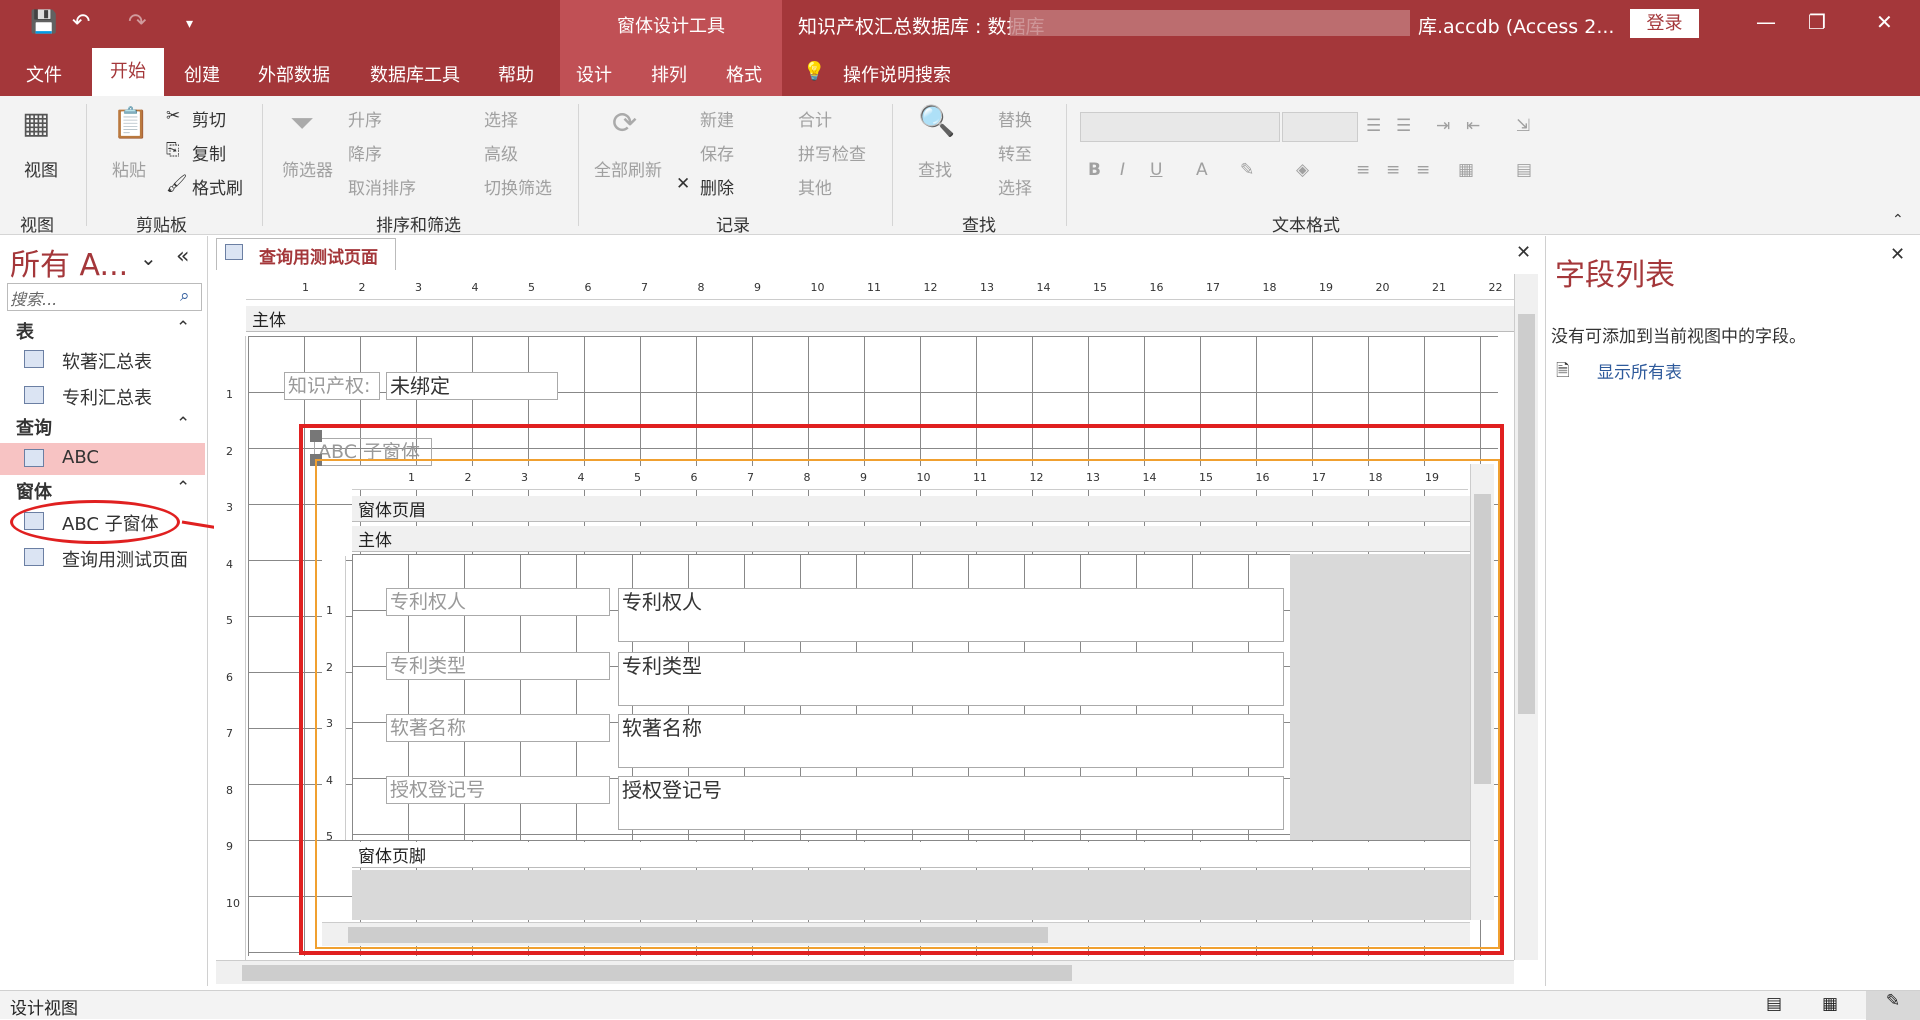  Describe the element at coordinates (25, 331) in the screenshot. I see `nav-section-tables: 表` at that location.